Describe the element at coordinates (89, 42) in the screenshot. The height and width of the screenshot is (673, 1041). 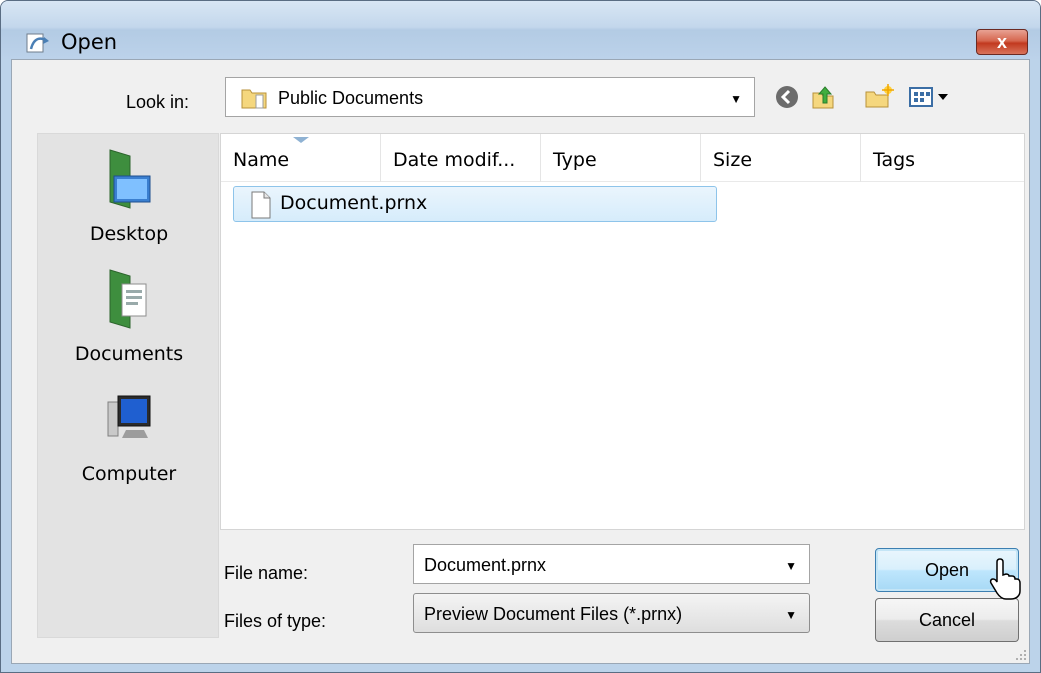
I see `window-title: Open` at that location.